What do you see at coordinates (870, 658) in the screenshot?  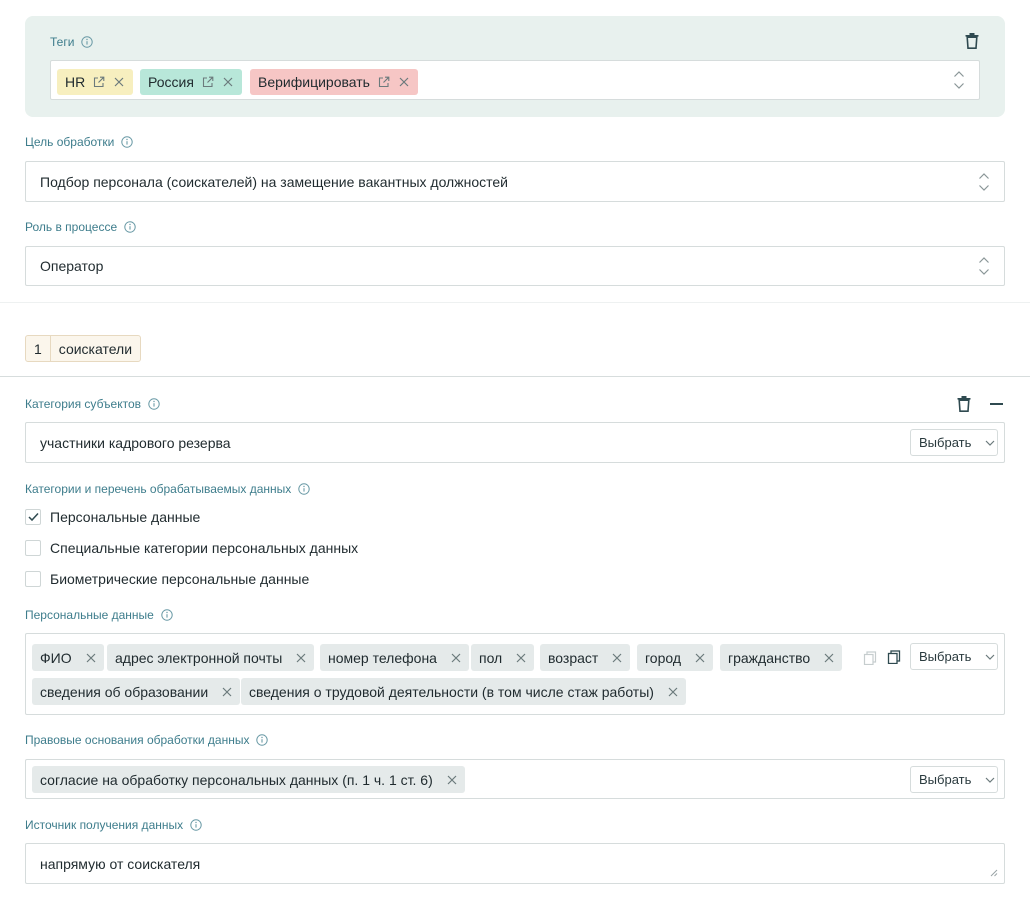 I see `copy-disabled-icon` at bounding box center [870, 658].